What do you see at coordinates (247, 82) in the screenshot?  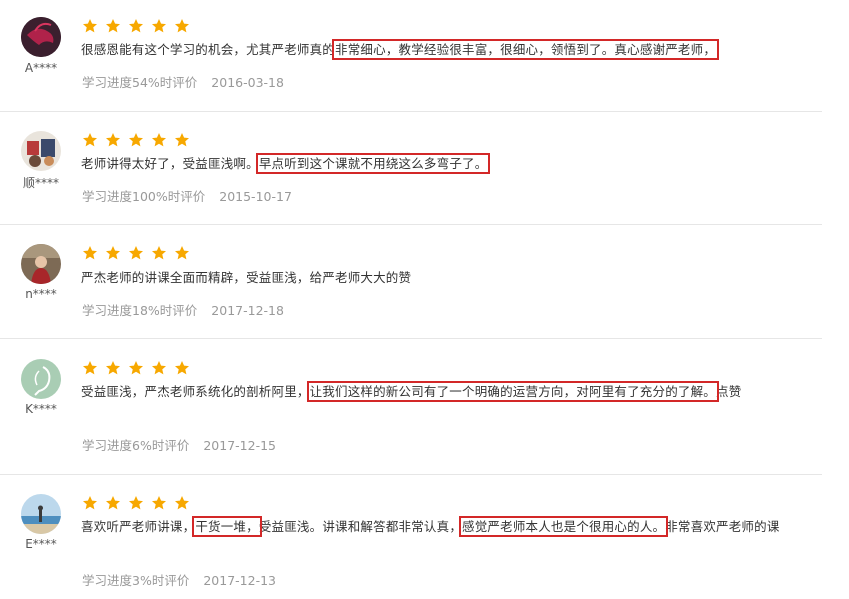 I see `review-date: 2016-03-18` at bounding box center [247, 82].